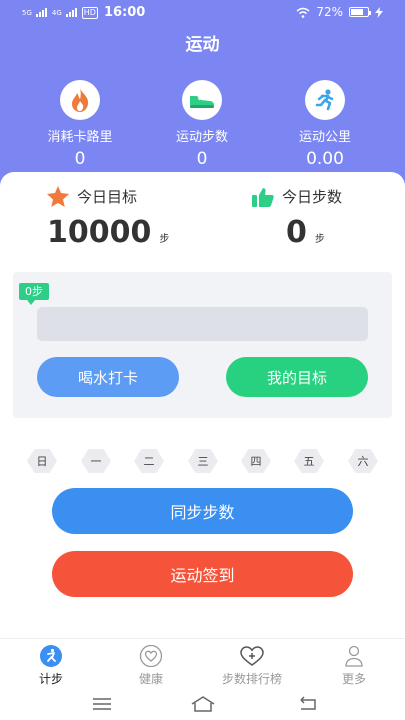 Image resolution: width=405 pixels, height=720 pixels. What do you see at coordinates (202, 124) in the screenshot?
I see `stat-steps: 运动步数 0` at bounding box center [202, 124].